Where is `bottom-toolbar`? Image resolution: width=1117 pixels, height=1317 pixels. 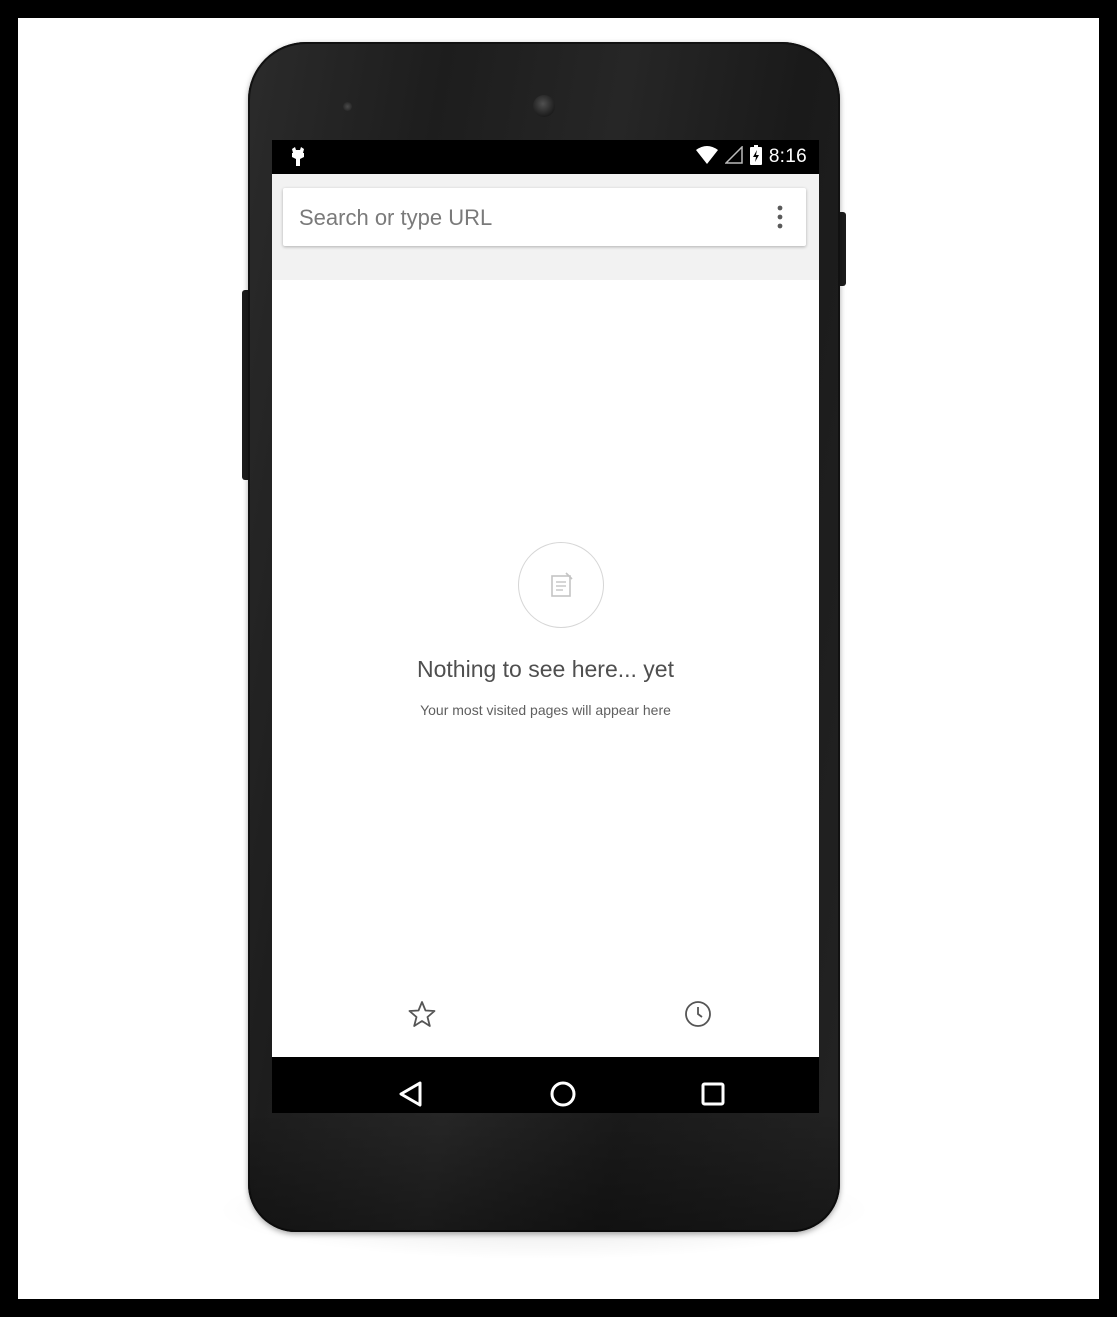 bottom-toolbar is located at coordinates (545, 1013).